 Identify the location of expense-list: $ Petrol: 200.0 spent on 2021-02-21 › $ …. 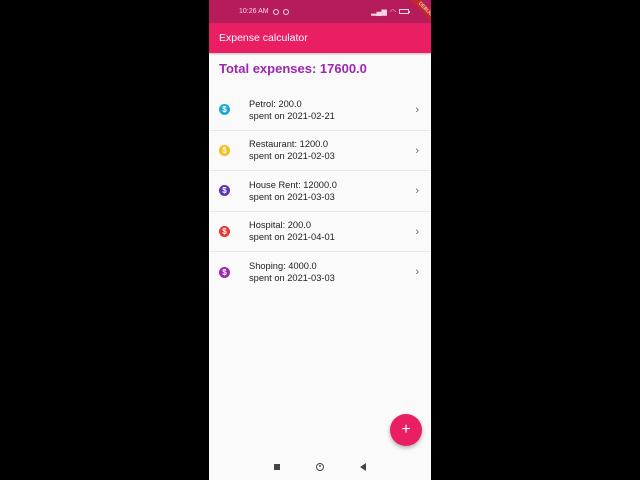
(320, 191).